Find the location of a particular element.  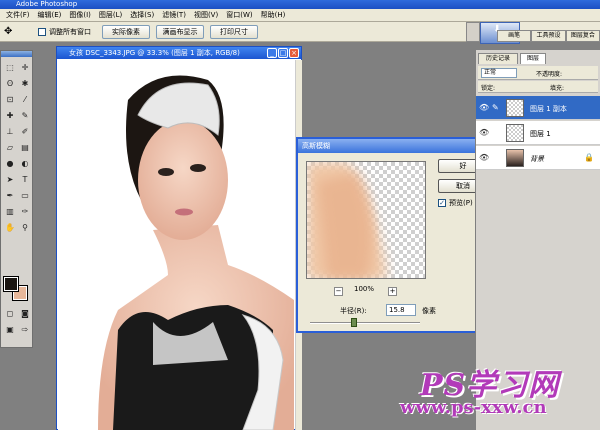

maximize-button: □ is located at coordinates (283, 53).